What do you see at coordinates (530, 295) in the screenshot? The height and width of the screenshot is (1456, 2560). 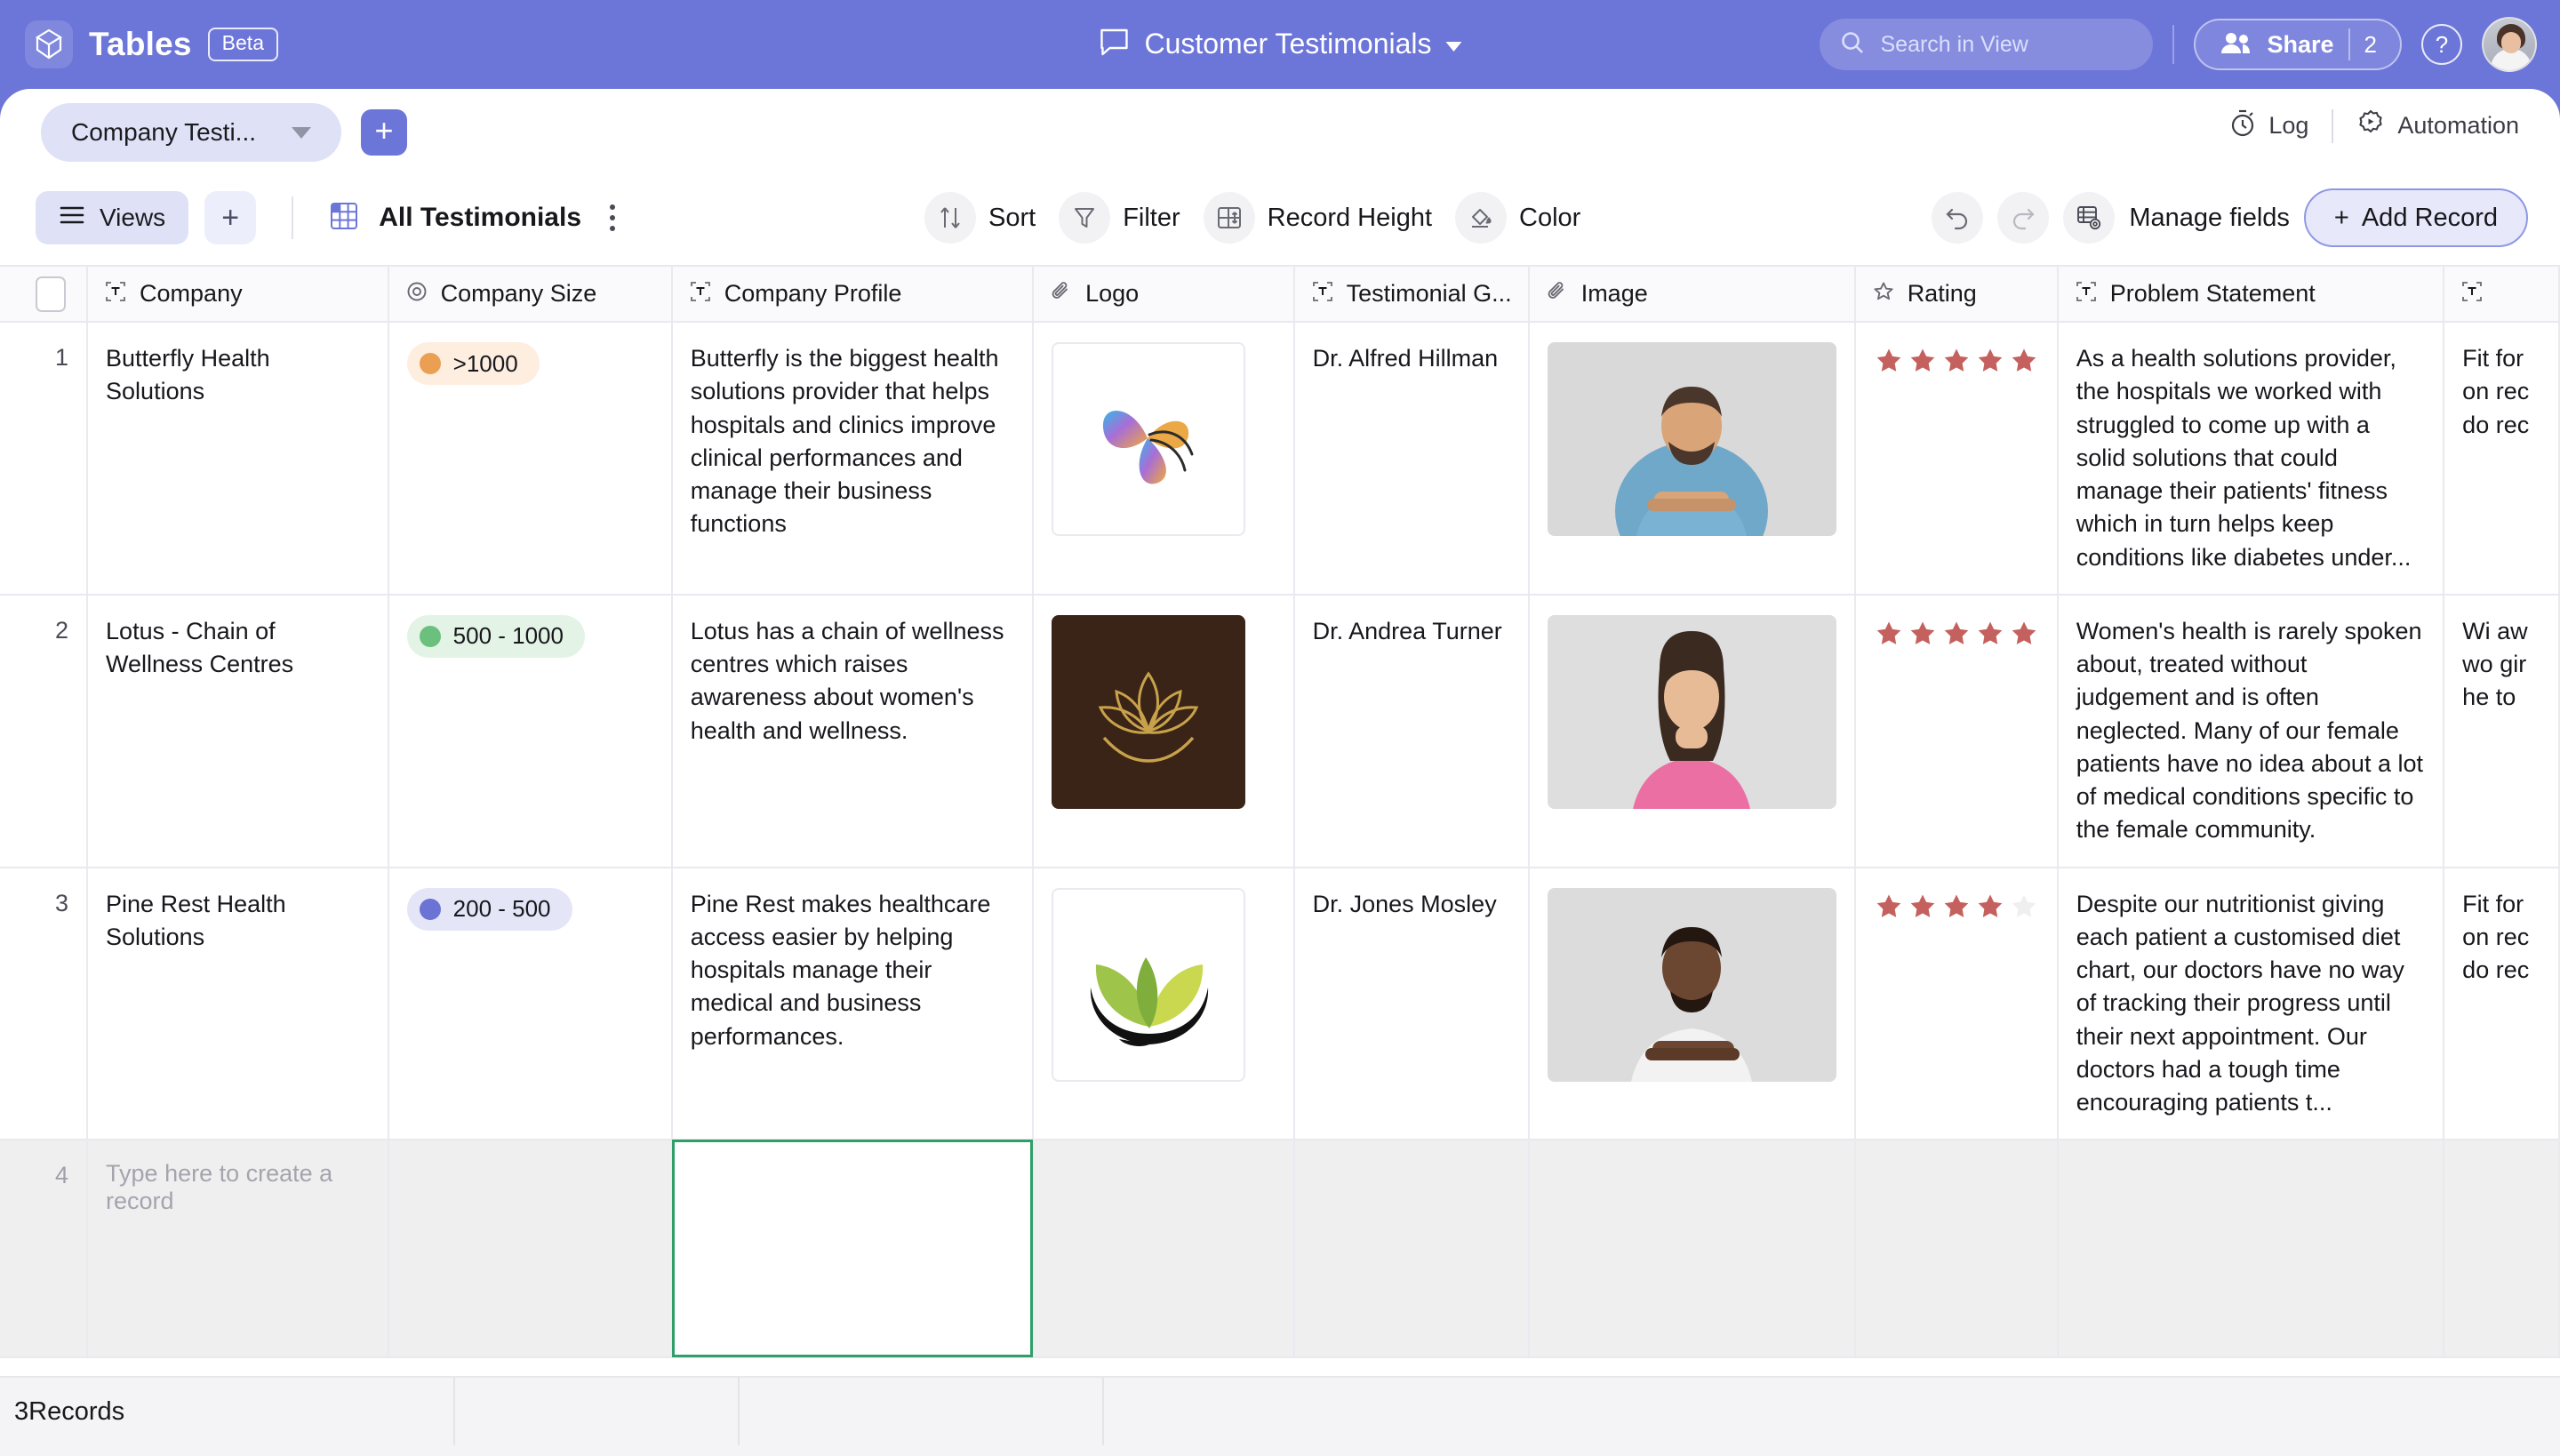 I see `column-header-company-size: Company Size` at bounding box center [530, 295].